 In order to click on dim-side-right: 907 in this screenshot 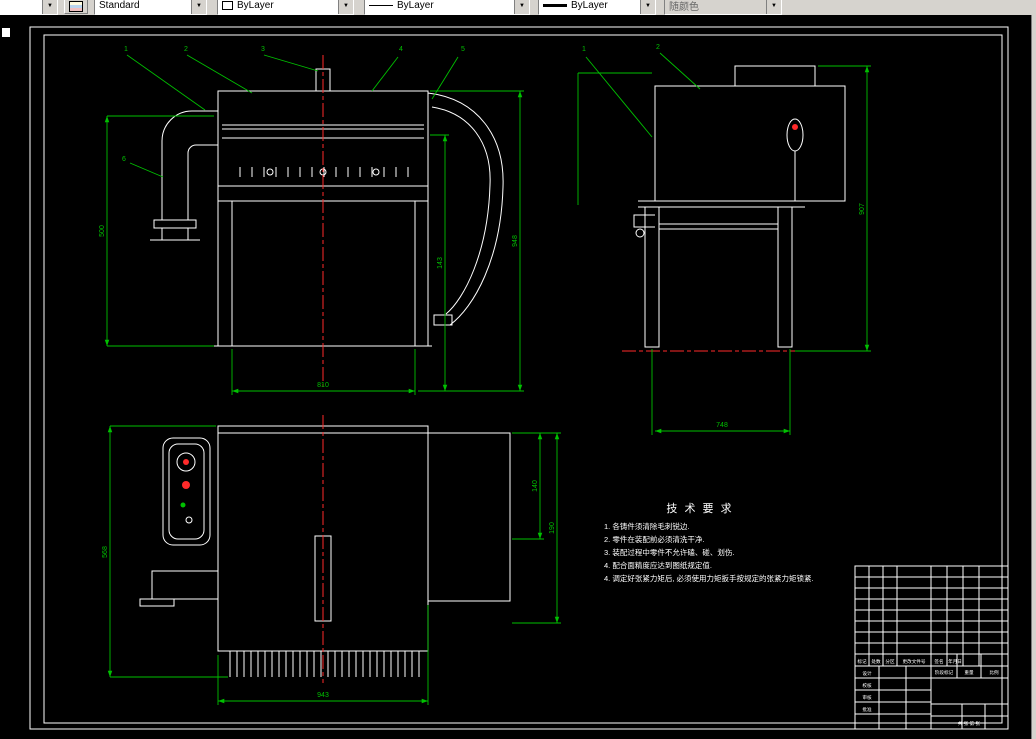, I will do `click(862, 209)`.